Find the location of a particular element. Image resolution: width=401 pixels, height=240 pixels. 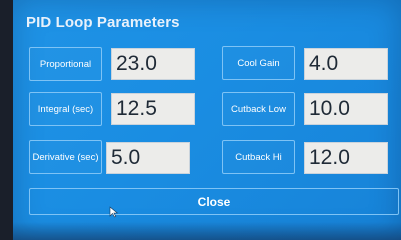

cutback-hi-value-field: 12.0 is located at coordinates (346, 158).